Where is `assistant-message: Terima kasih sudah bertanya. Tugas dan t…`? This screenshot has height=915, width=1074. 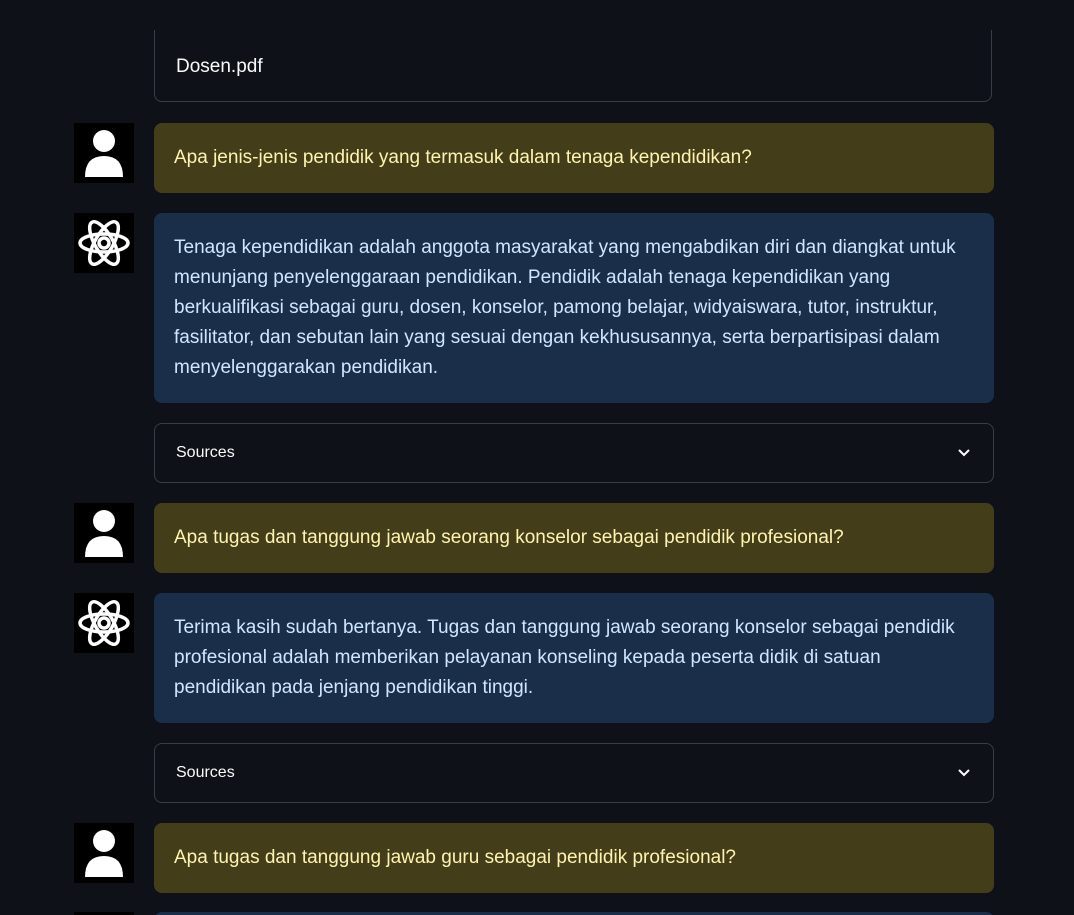
assistant-message: Terima kasih sudah bertanya. Tugas dan t… is located at coordinates (574, 658).